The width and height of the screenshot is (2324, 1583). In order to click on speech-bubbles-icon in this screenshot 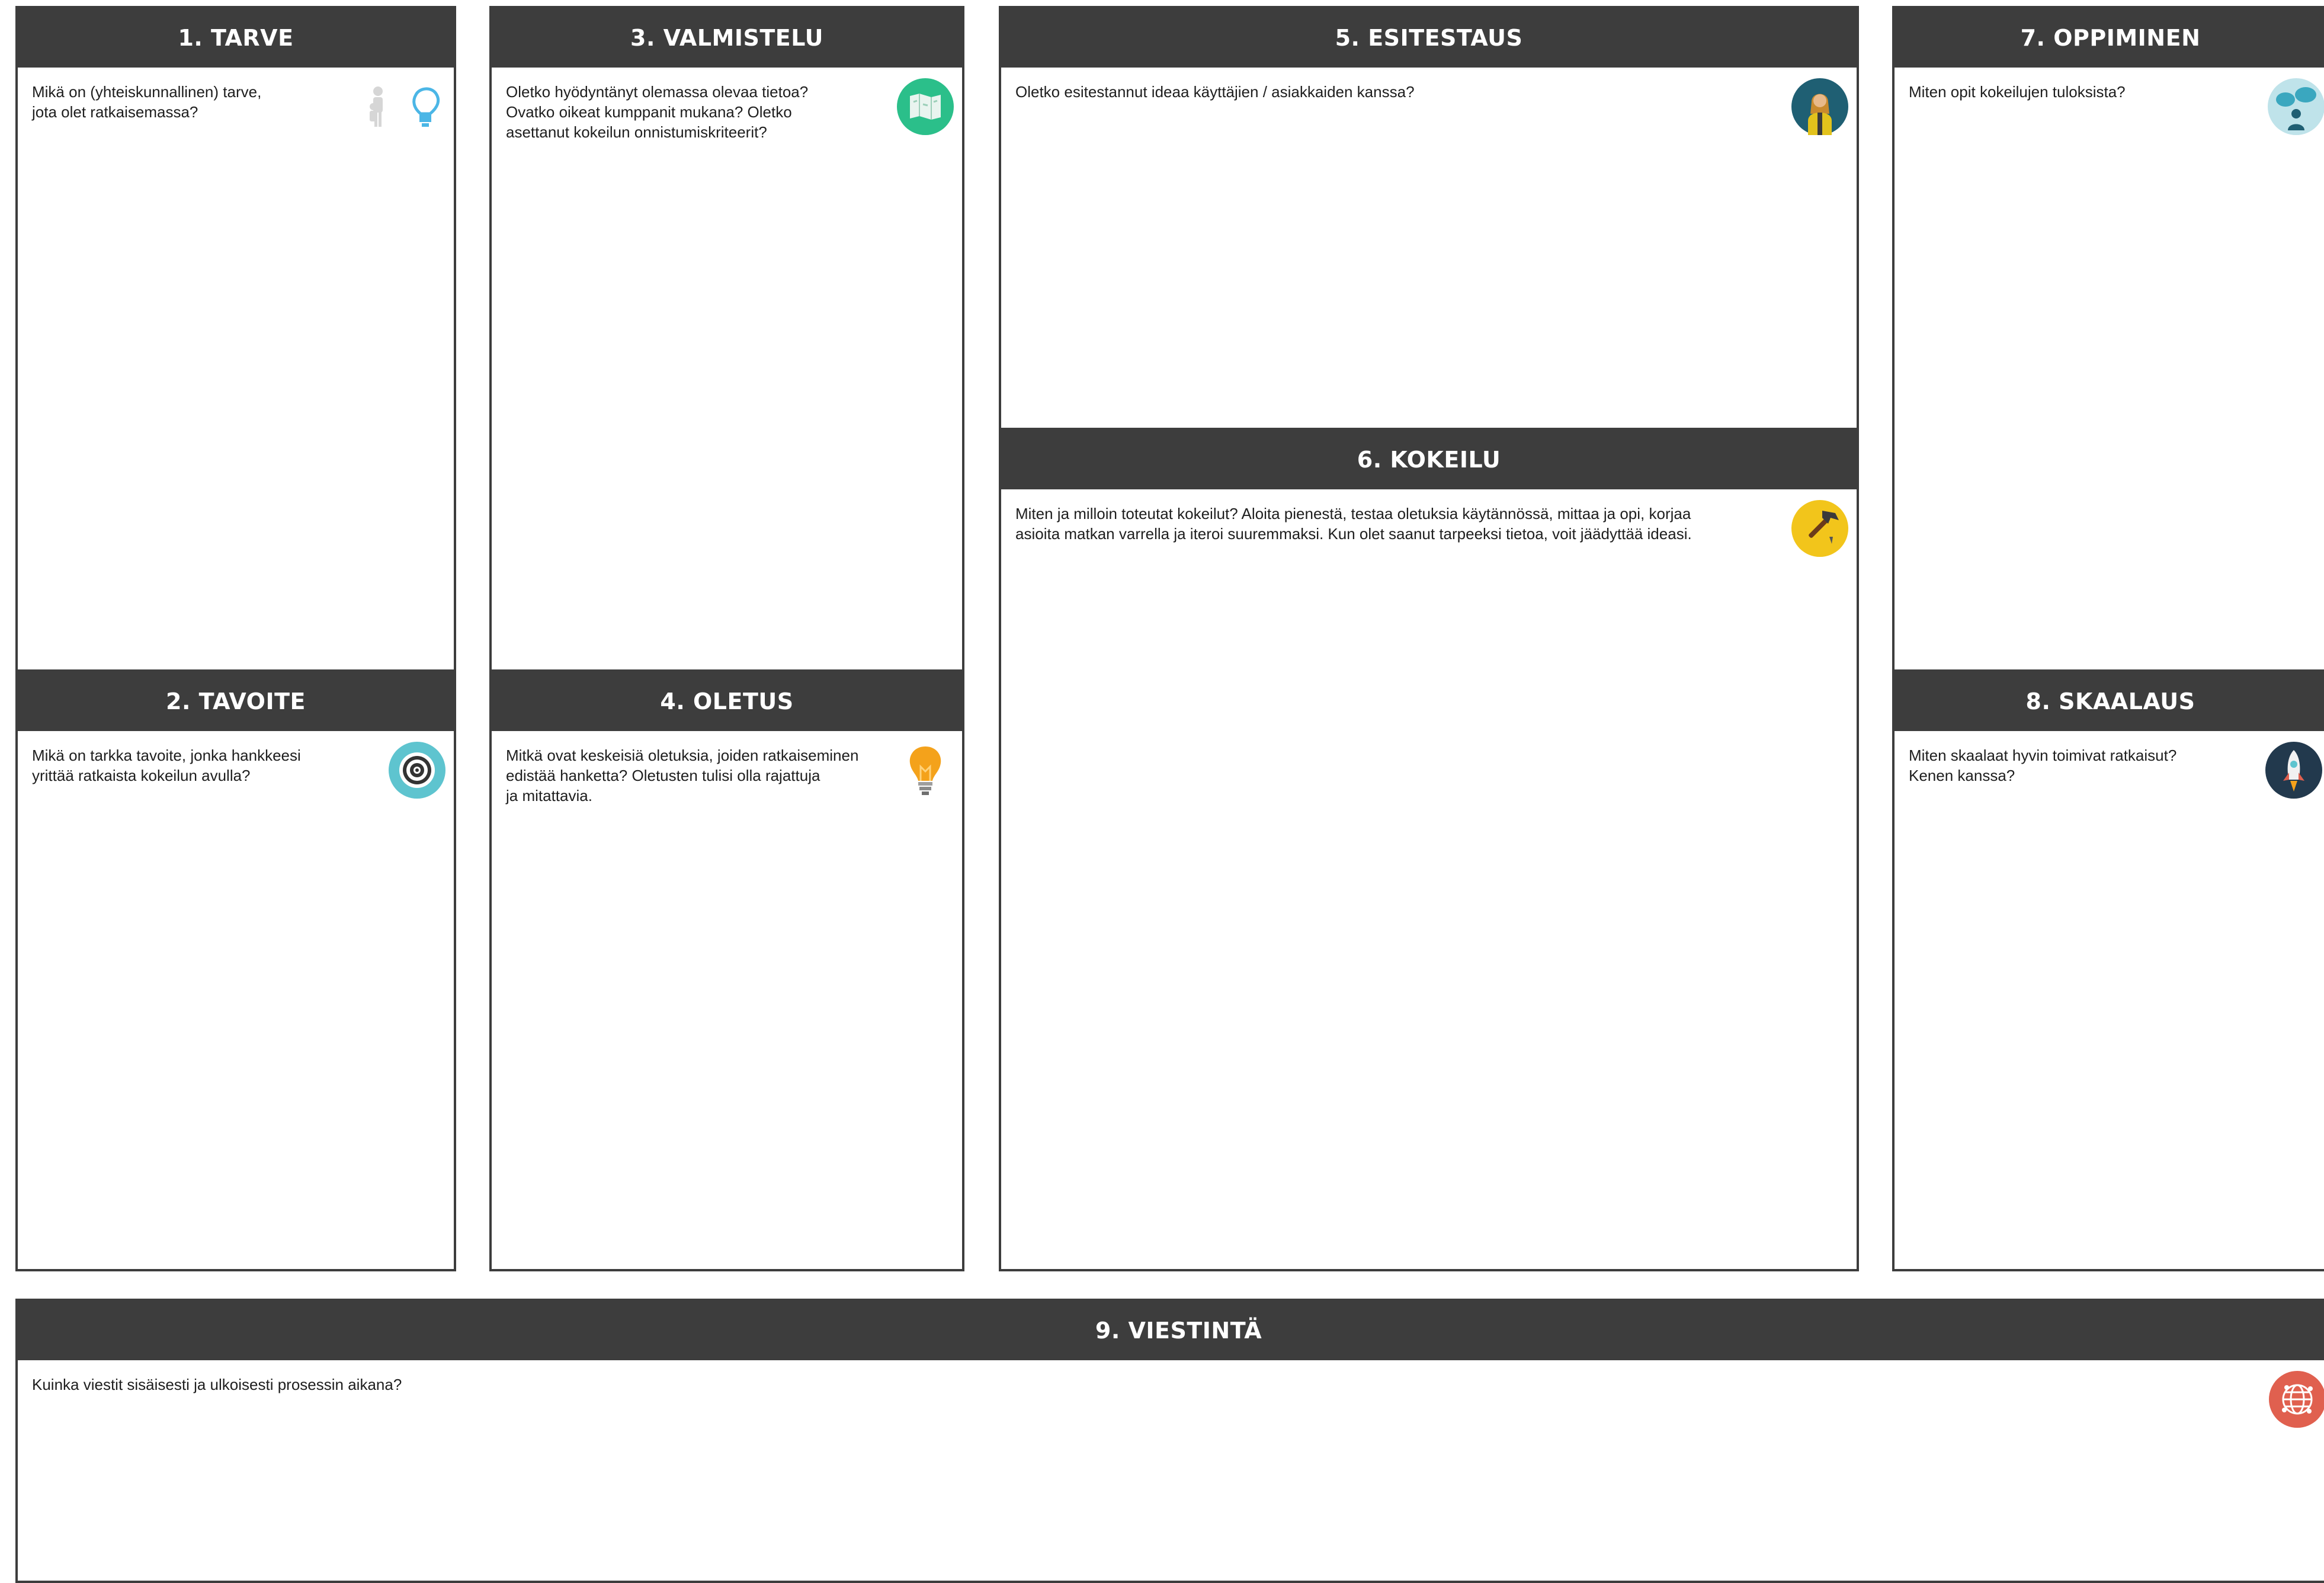, I will do `click(2296, 106)`.